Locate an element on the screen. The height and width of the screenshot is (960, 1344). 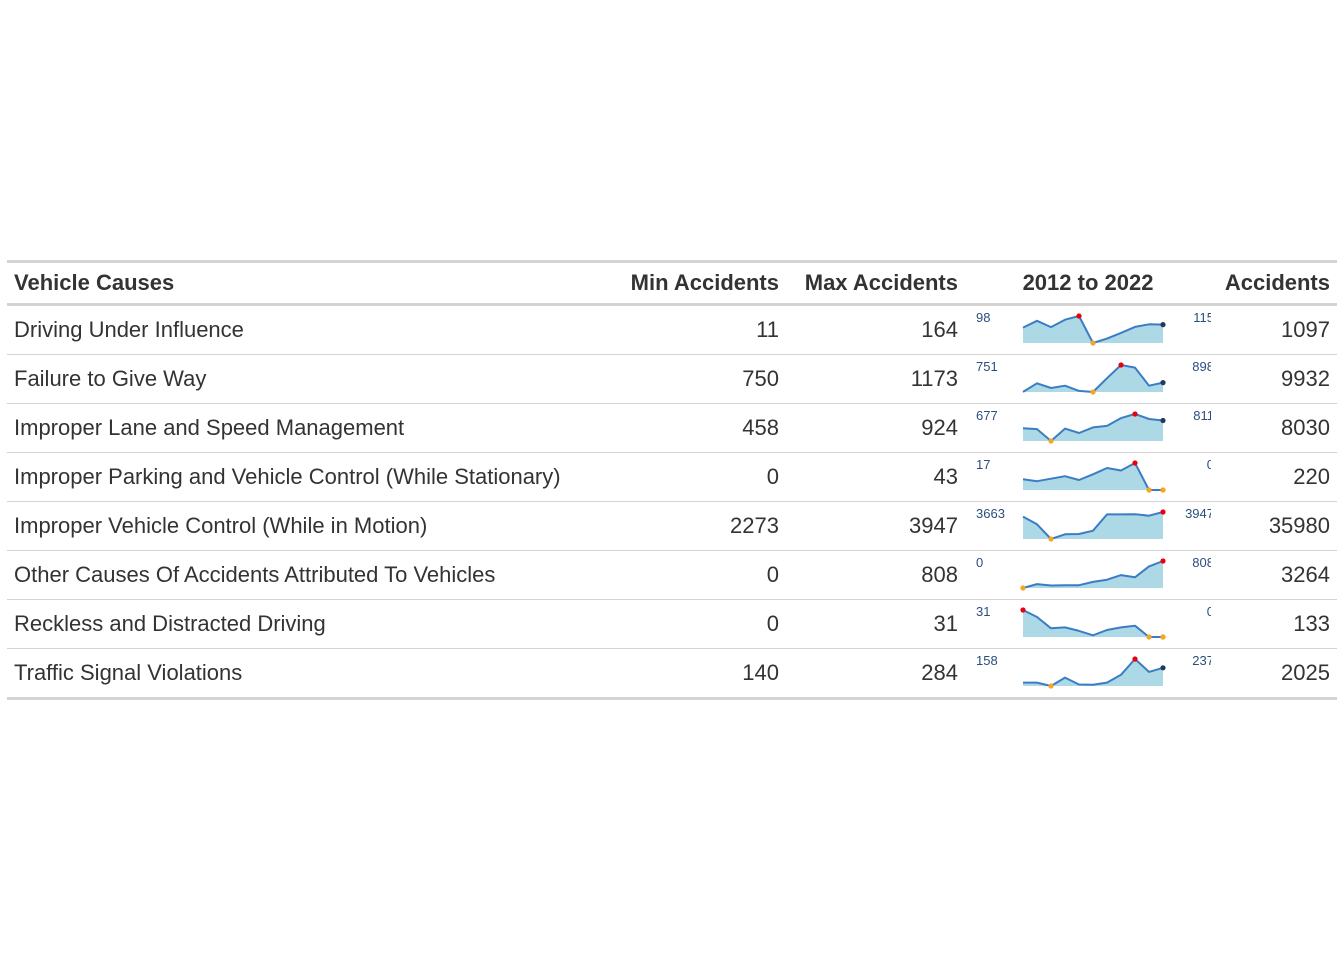
sparkline: 751 898 is located at coordinates (1093, 377).